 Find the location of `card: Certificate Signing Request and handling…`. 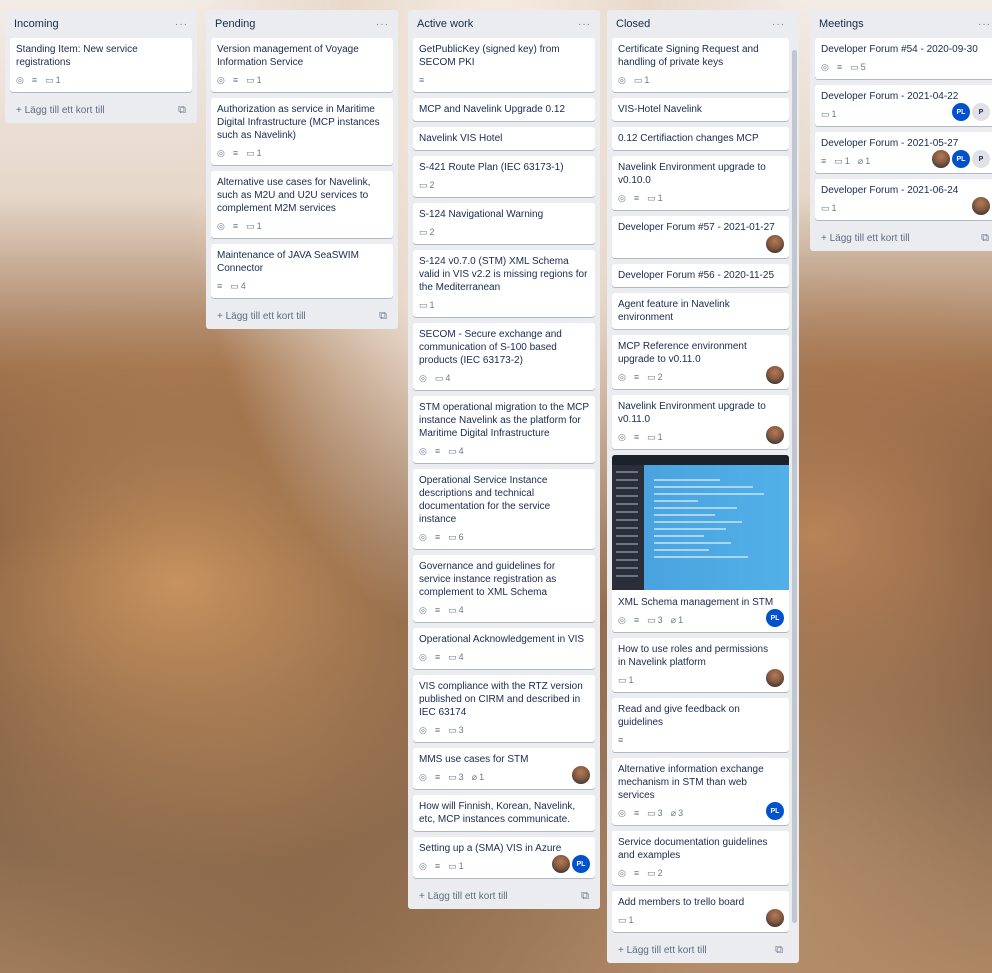

card: Certificate Signing Request and handling… is located at coordinates (700, 65).